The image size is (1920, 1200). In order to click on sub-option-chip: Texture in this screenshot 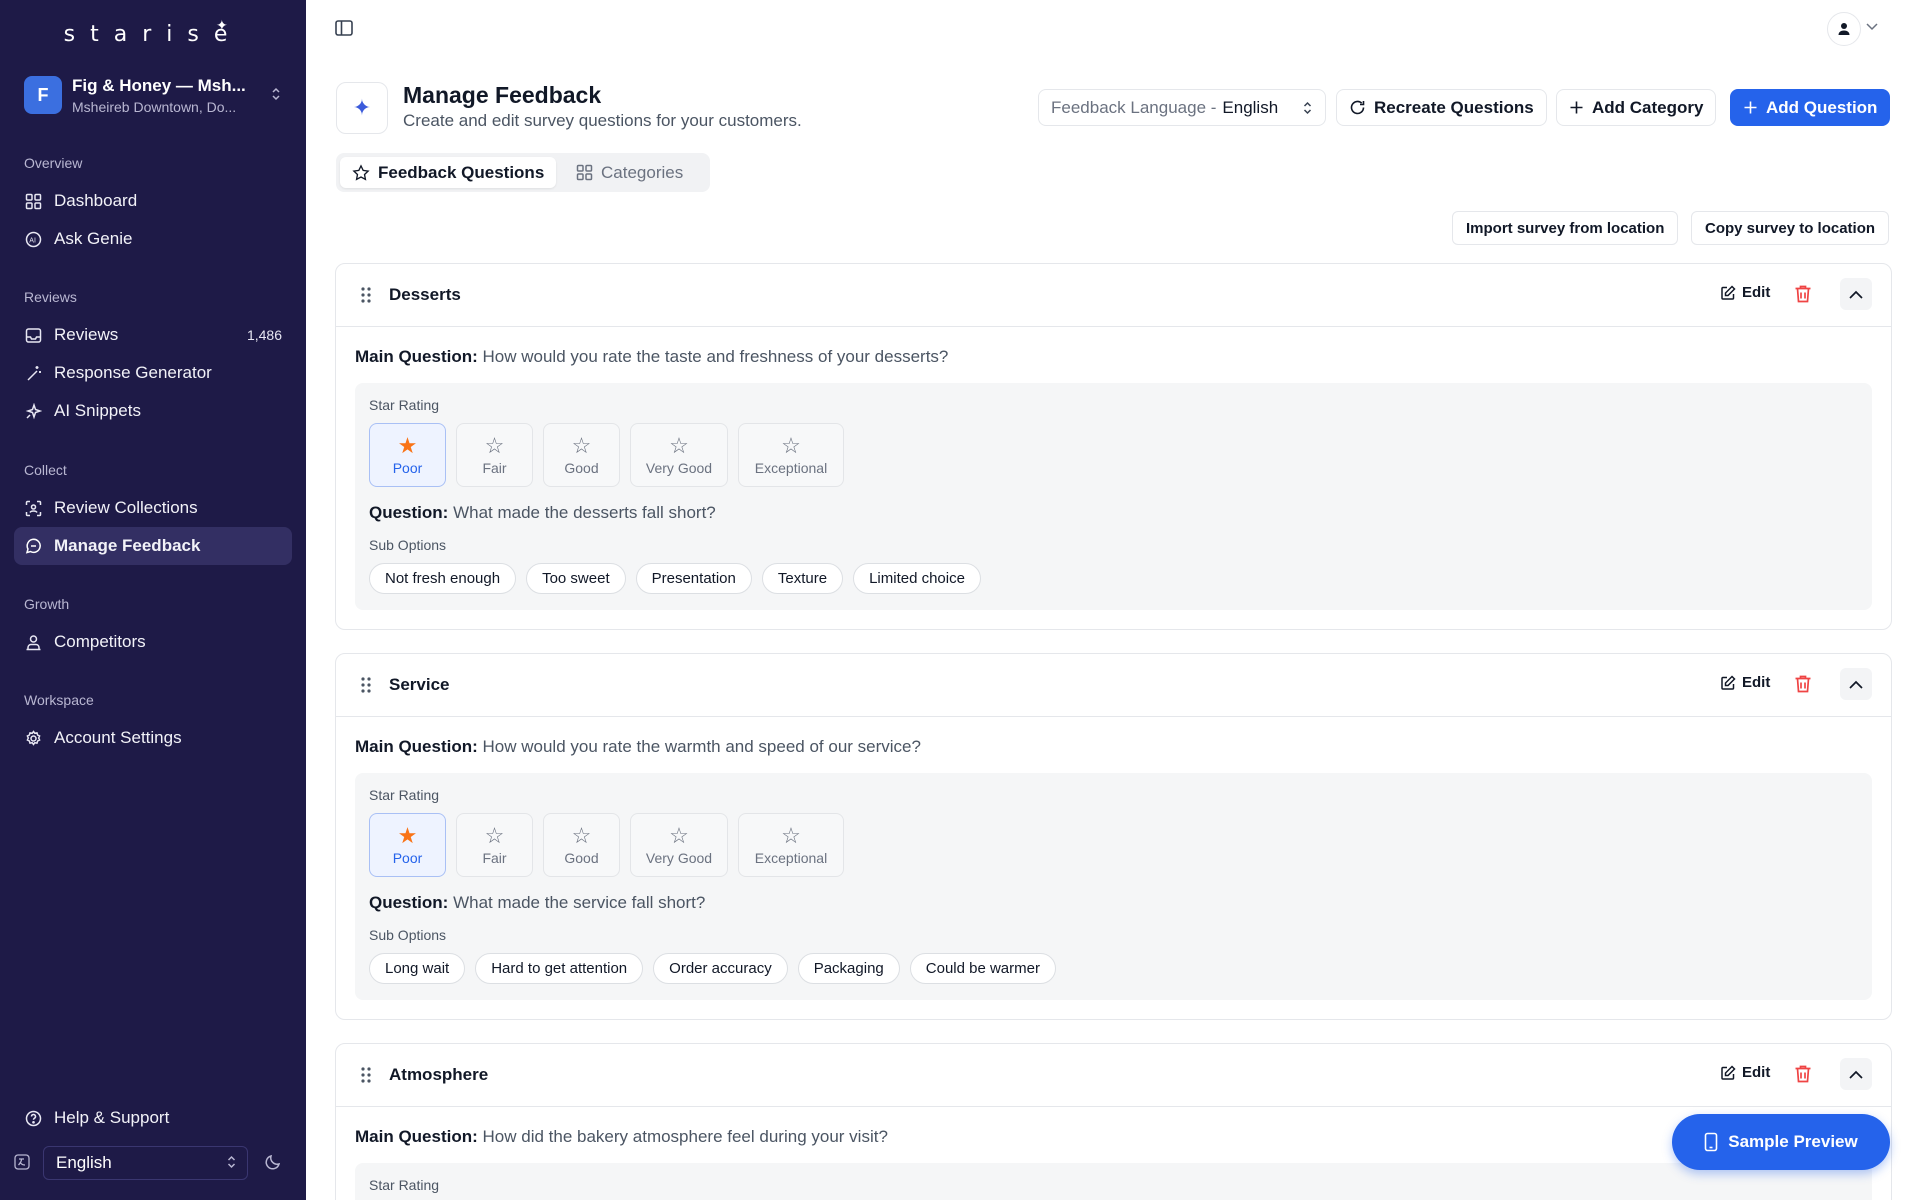, I will do `click(802, 578)`.